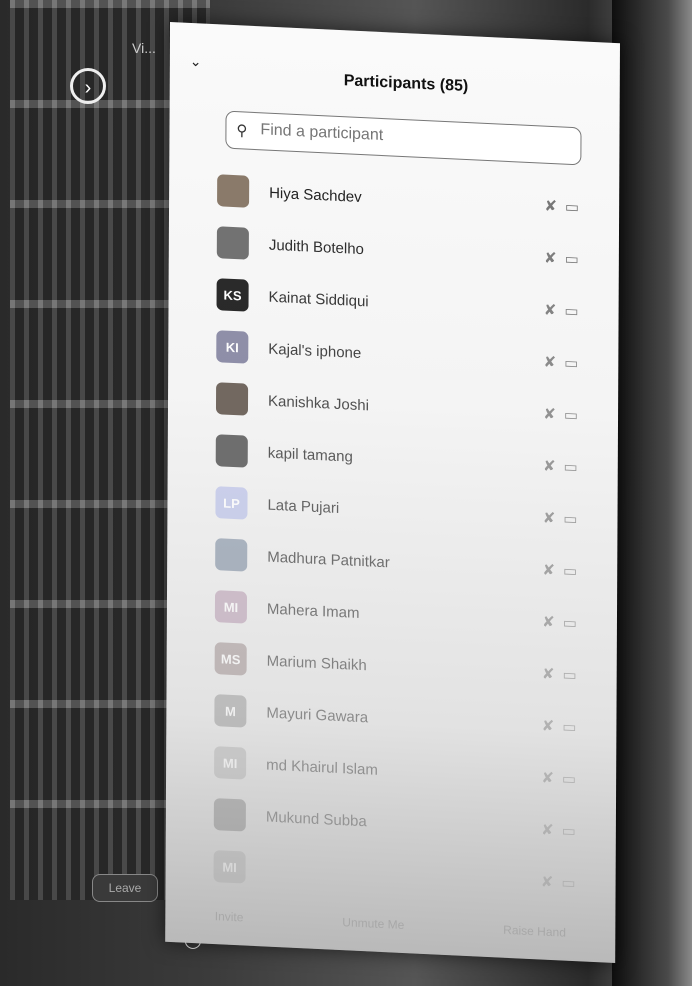 This screenshot has height=986, width=692. What do you see at coordinates (230, 659) in the screenshot?
I see `avatar: MS` at bounding box center [230, 659].